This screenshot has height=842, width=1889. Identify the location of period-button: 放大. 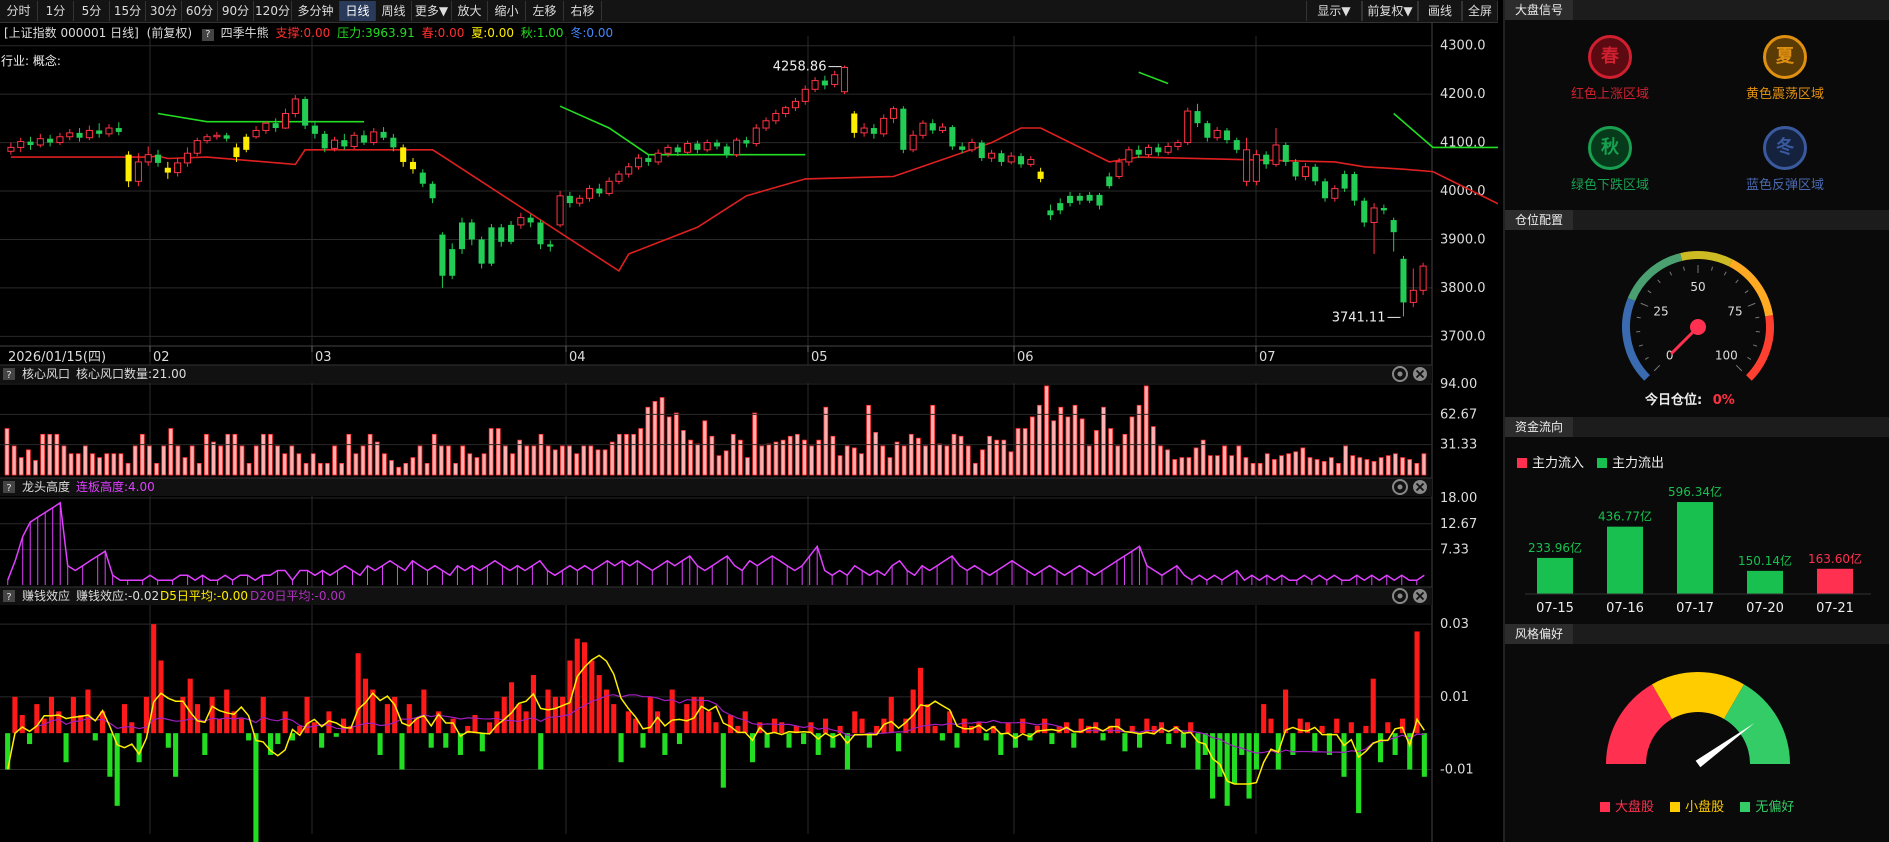
(470, 11).